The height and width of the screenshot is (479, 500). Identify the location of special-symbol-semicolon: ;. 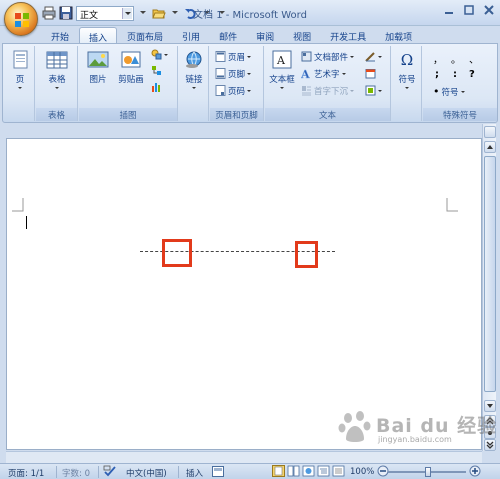
(437, 74).